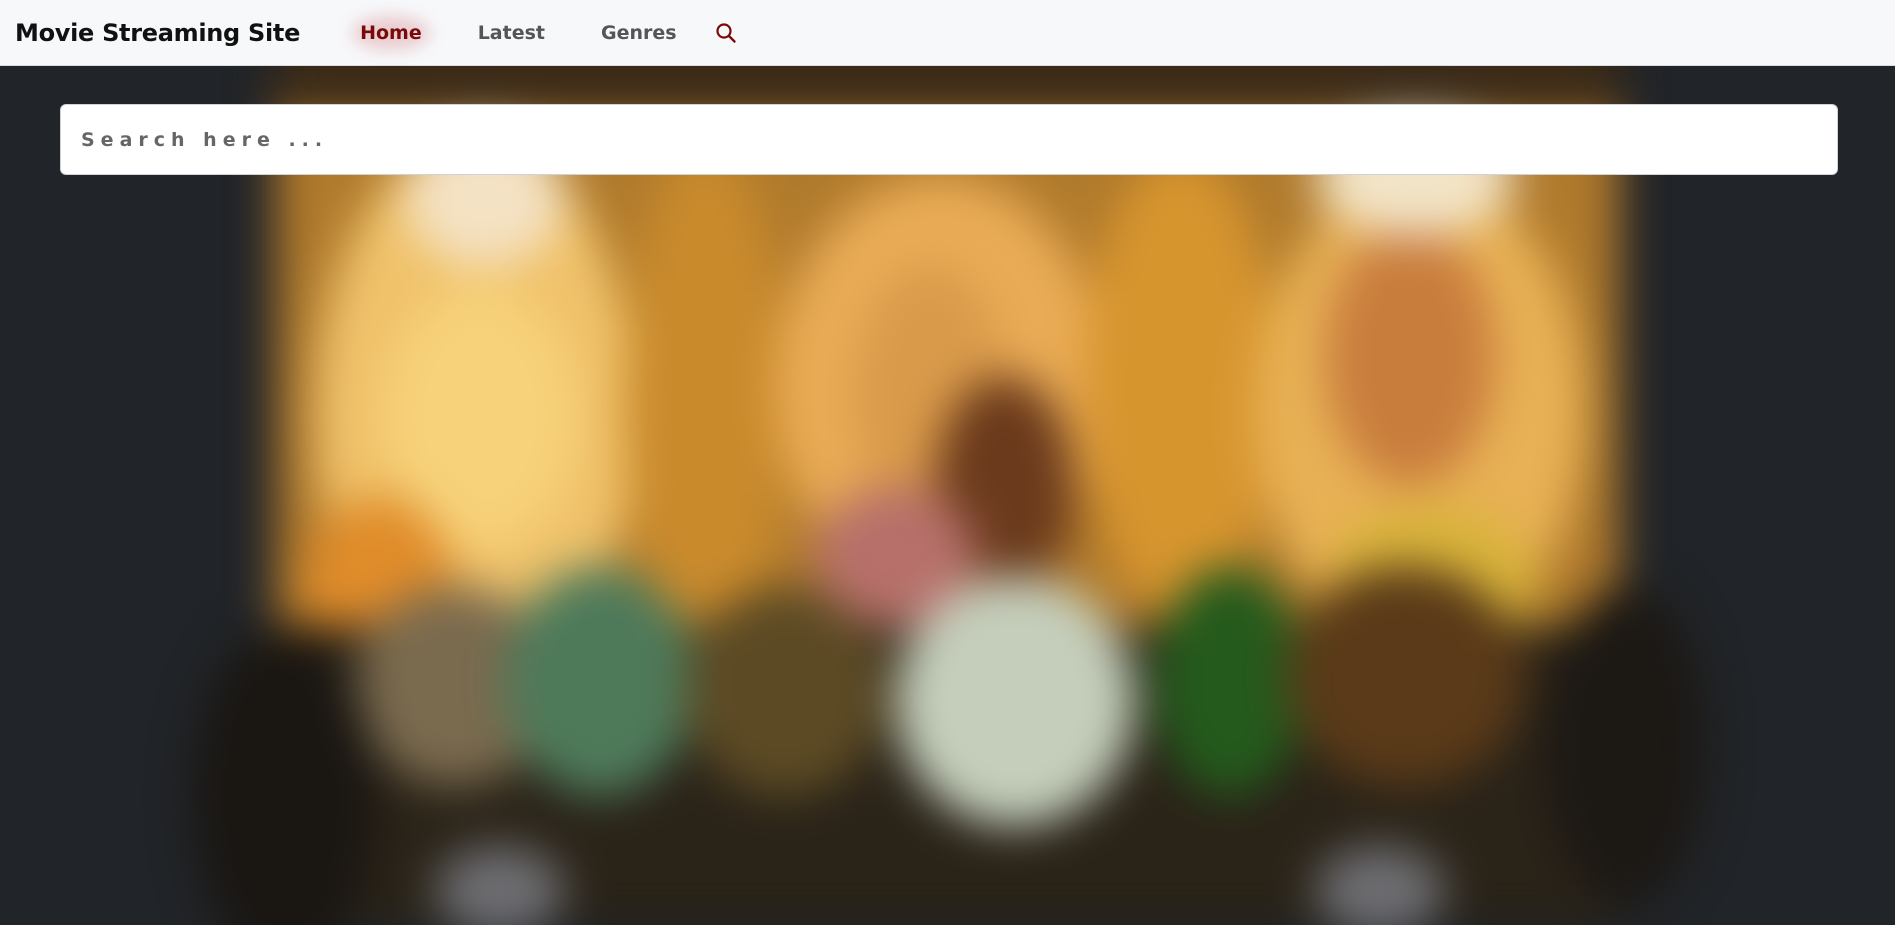 The width and height of the screenshot is (1895, 925). I want to click on nav-links: Home Latest Genres, so click(538, 33).